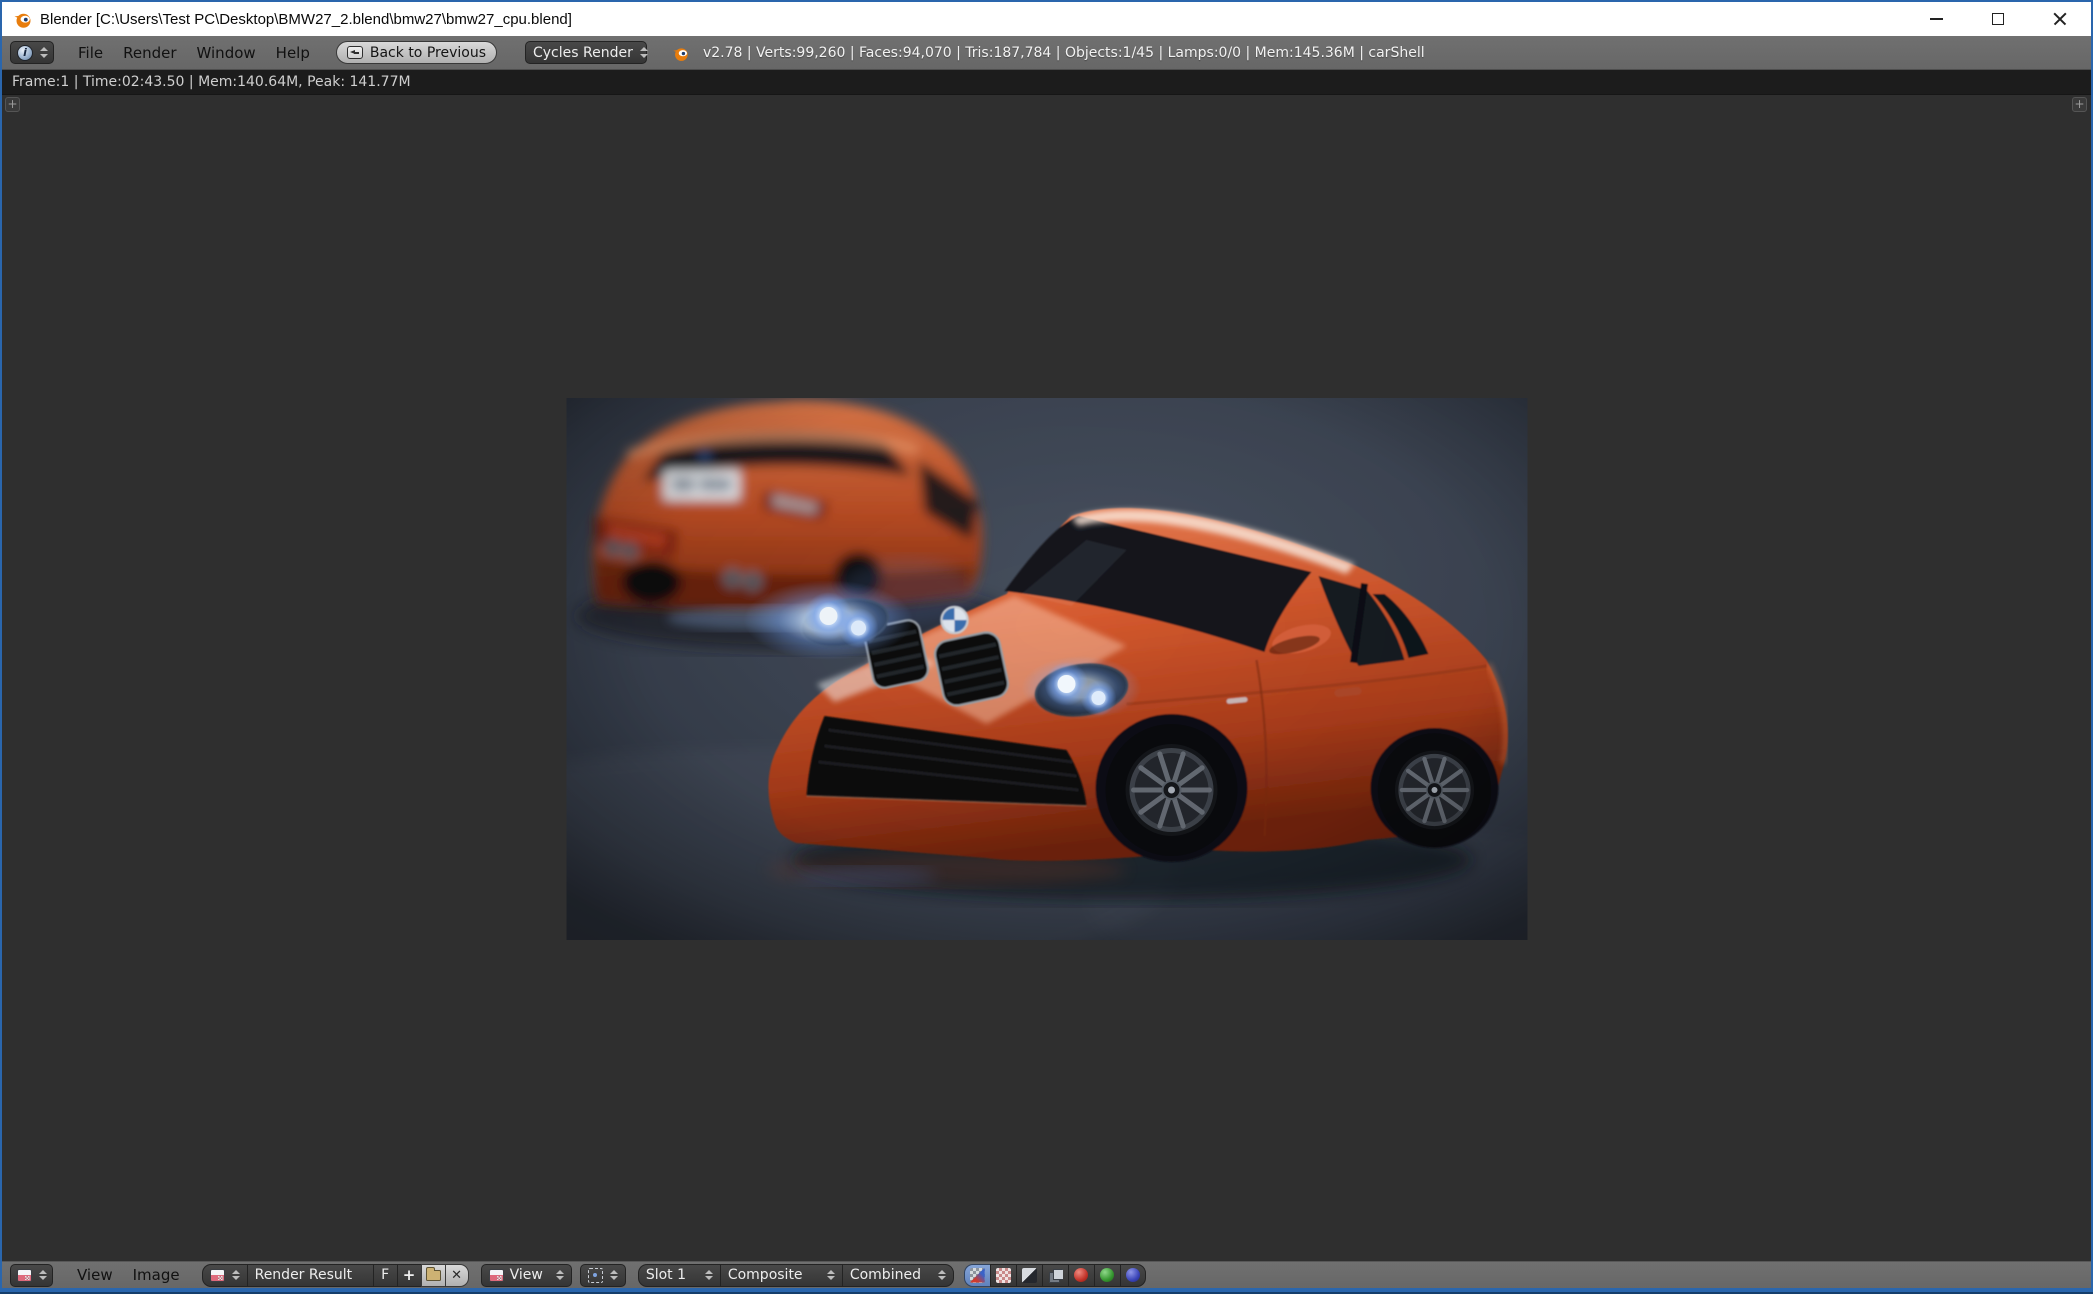 This screenshot has width=2093, height=1294. I want to click on display-channel-color-alpha-button, so click(976, 1275).